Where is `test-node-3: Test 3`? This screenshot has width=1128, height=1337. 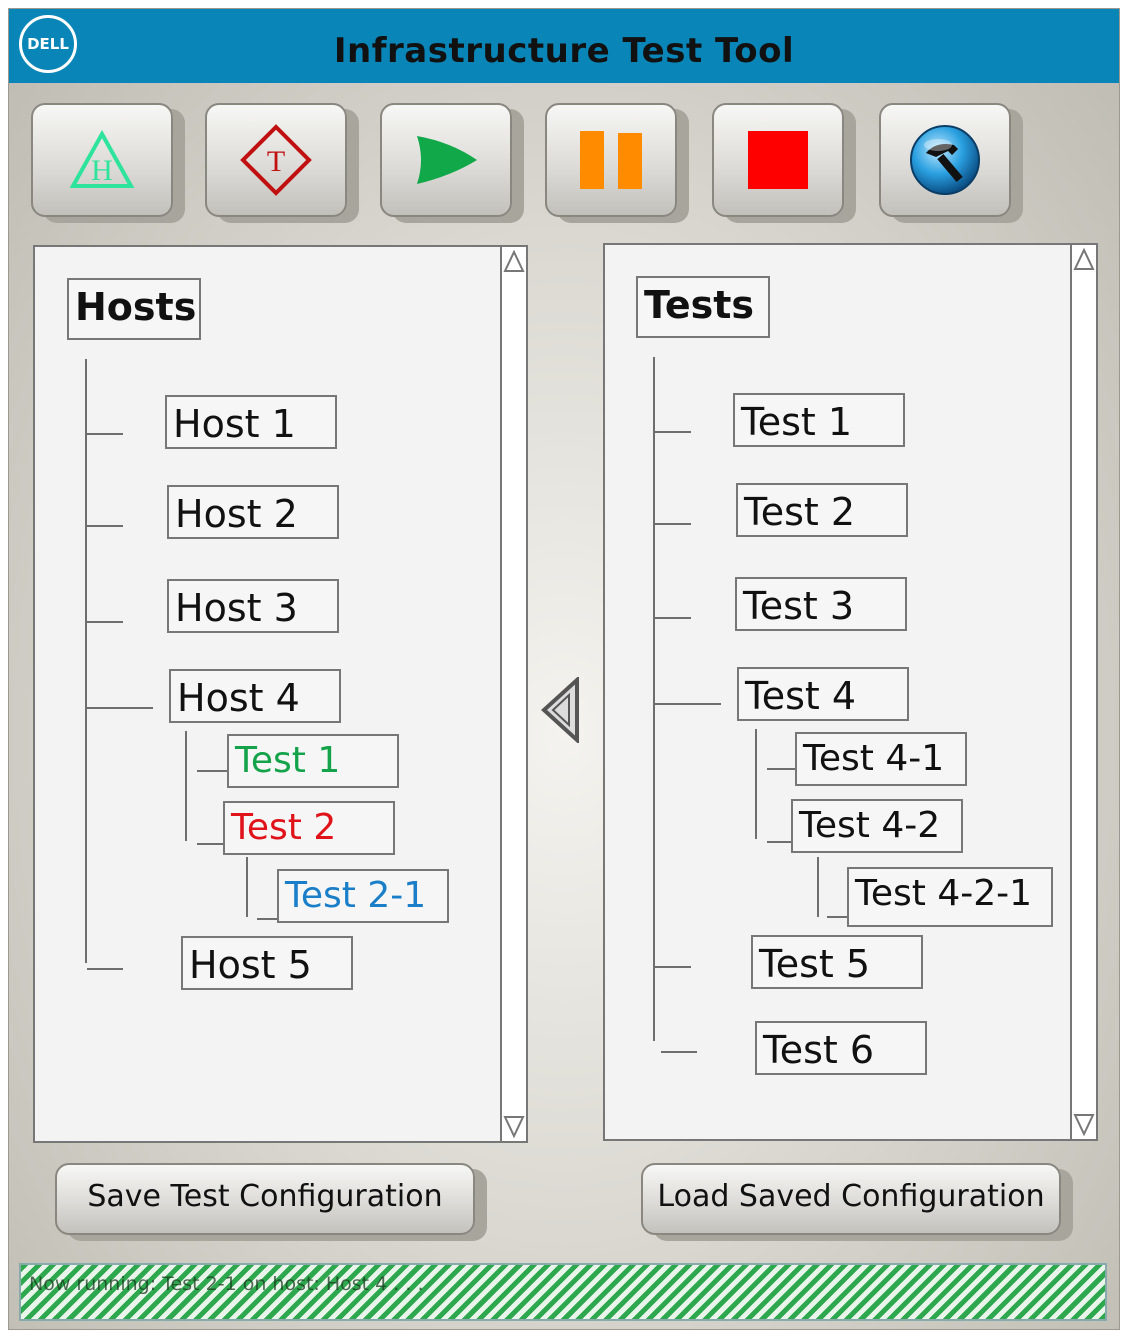 test-node-3: Test 3 is located at coordinates (821, 604).